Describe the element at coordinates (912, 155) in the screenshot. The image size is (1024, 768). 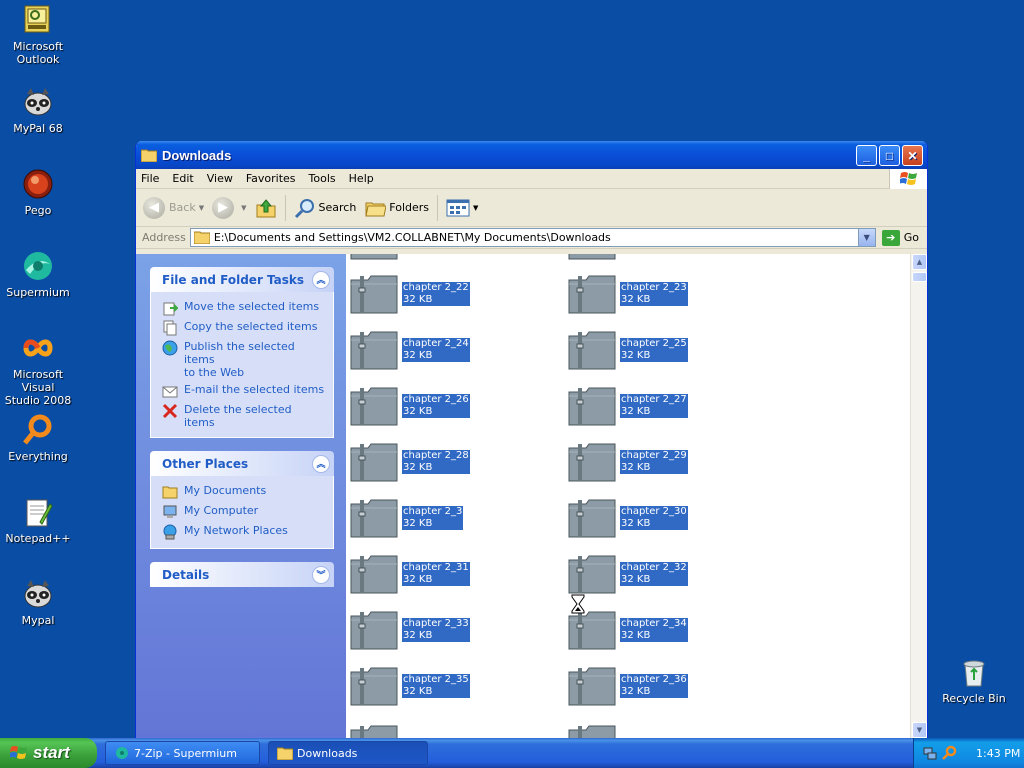
I see `close-button: ✕` at that location.